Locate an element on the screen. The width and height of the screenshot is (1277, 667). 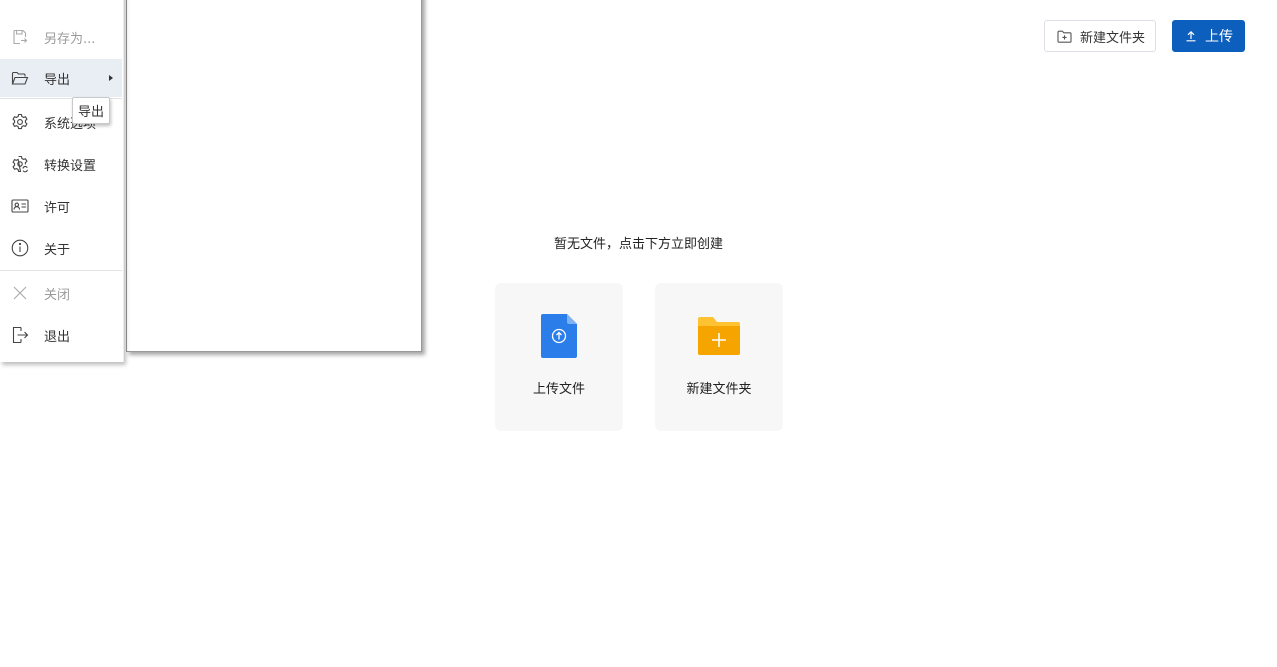
menu-item-cut-top is located at coordinates (61, 5).